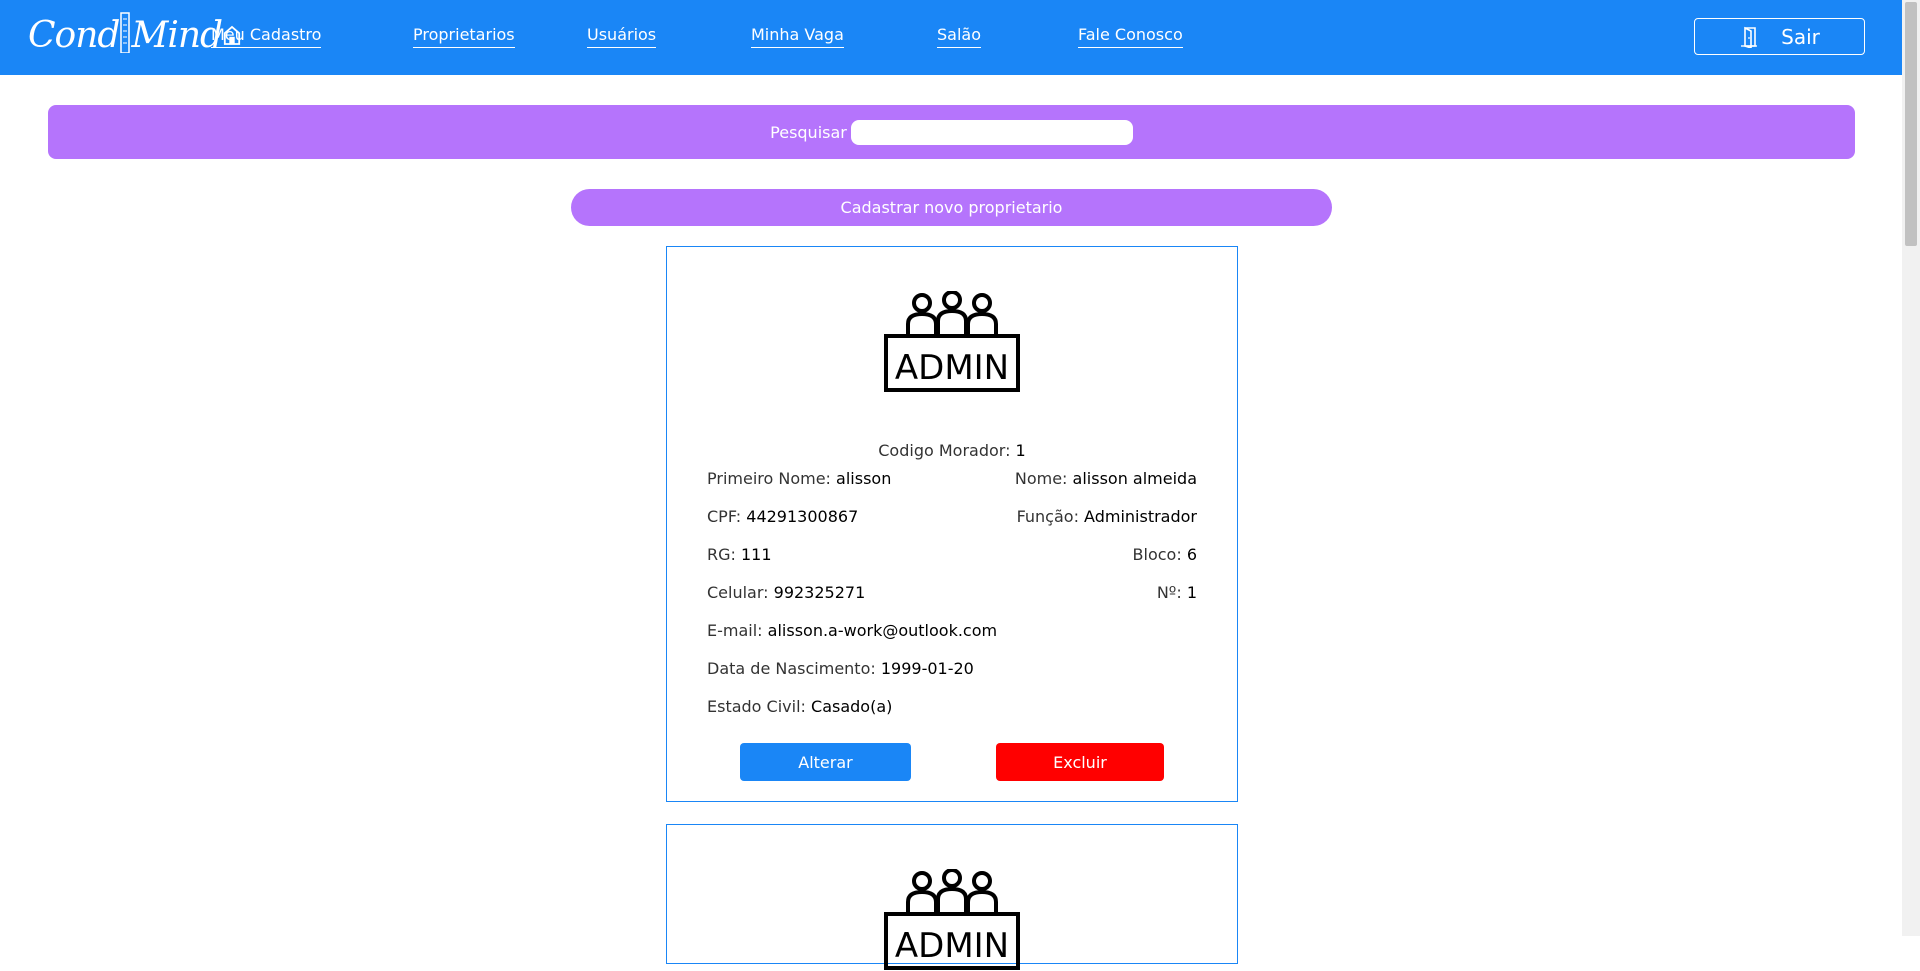 The height and width of the screenshot is (971, 1920). What do you see at coordinates (134, 35) in the screenshot?
I see `condmind-logo: Cond Mind` at bounding box center [134, 35].